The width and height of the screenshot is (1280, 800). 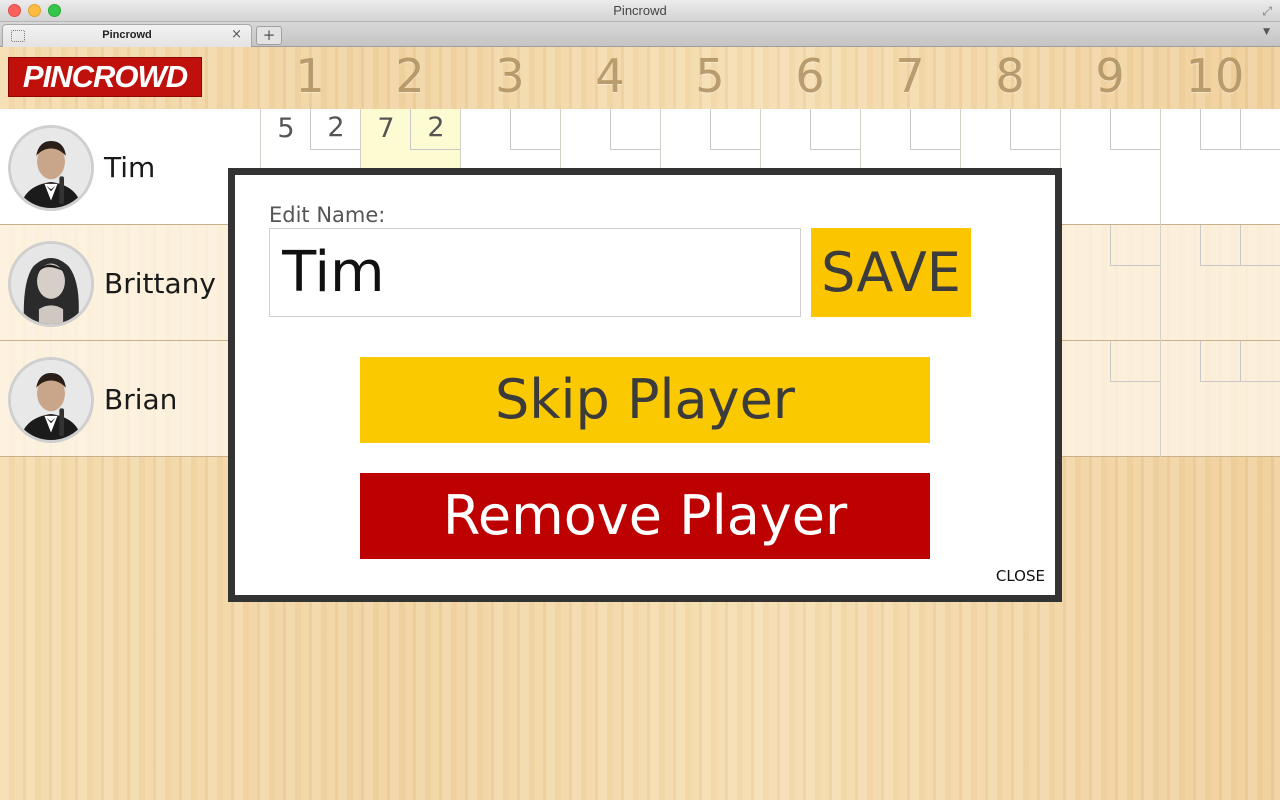 I want to click on new-tab-button: +, so click(x=269, y=35).